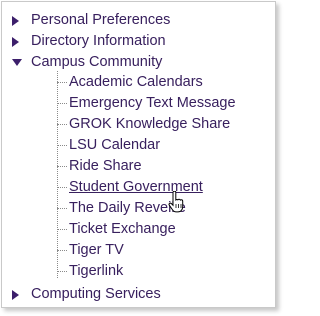 The image size is (320, 316). What do you see at coordinates (176, 202) in the screenshot?
I see `hand-pointer-icon` at bounding box center [176, 202].